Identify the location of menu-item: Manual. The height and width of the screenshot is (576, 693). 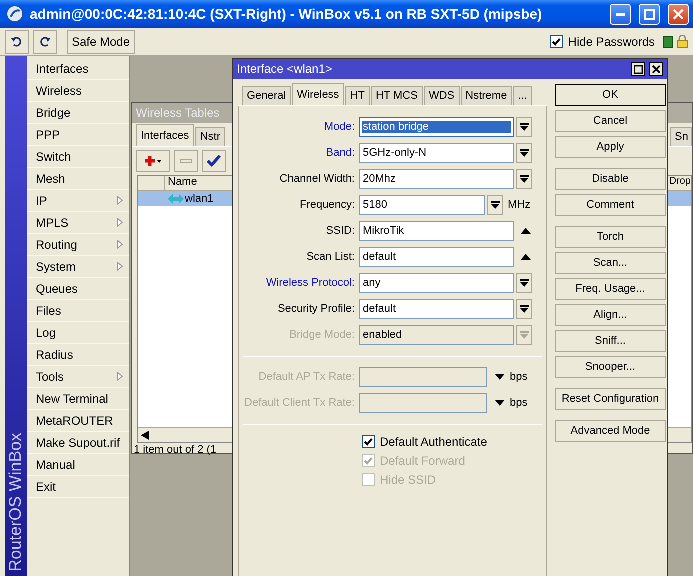
(78, 465).